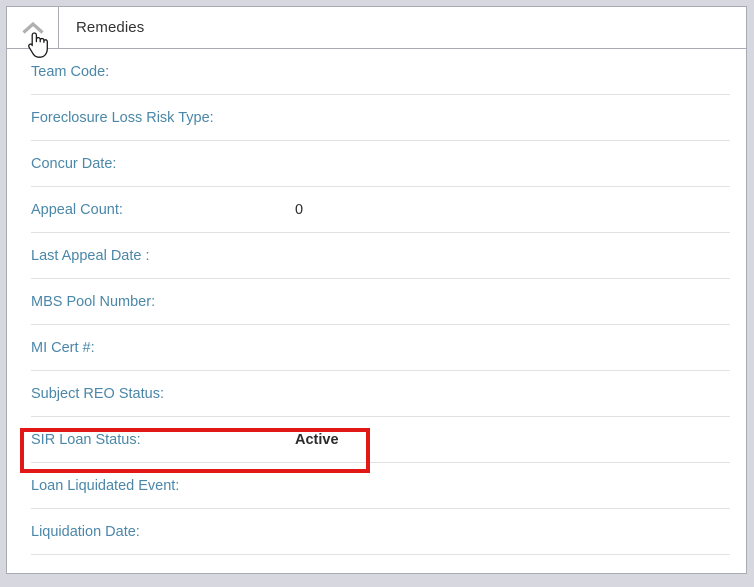 The image size is (754, 587). I want to click on field-label: Liquidation Date:, so click(85, 532).